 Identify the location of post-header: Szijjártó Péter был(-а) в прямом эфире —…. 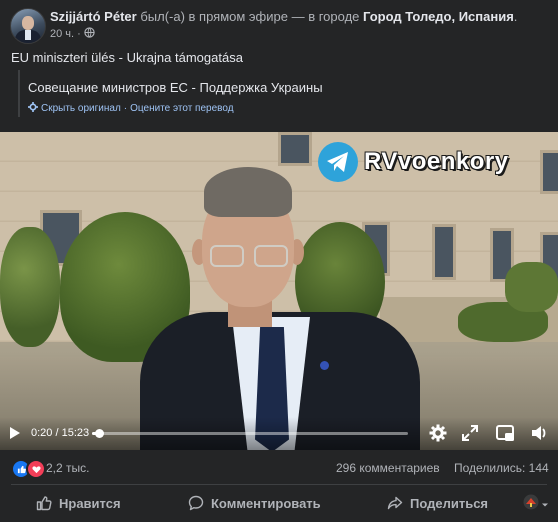
(279, 22).